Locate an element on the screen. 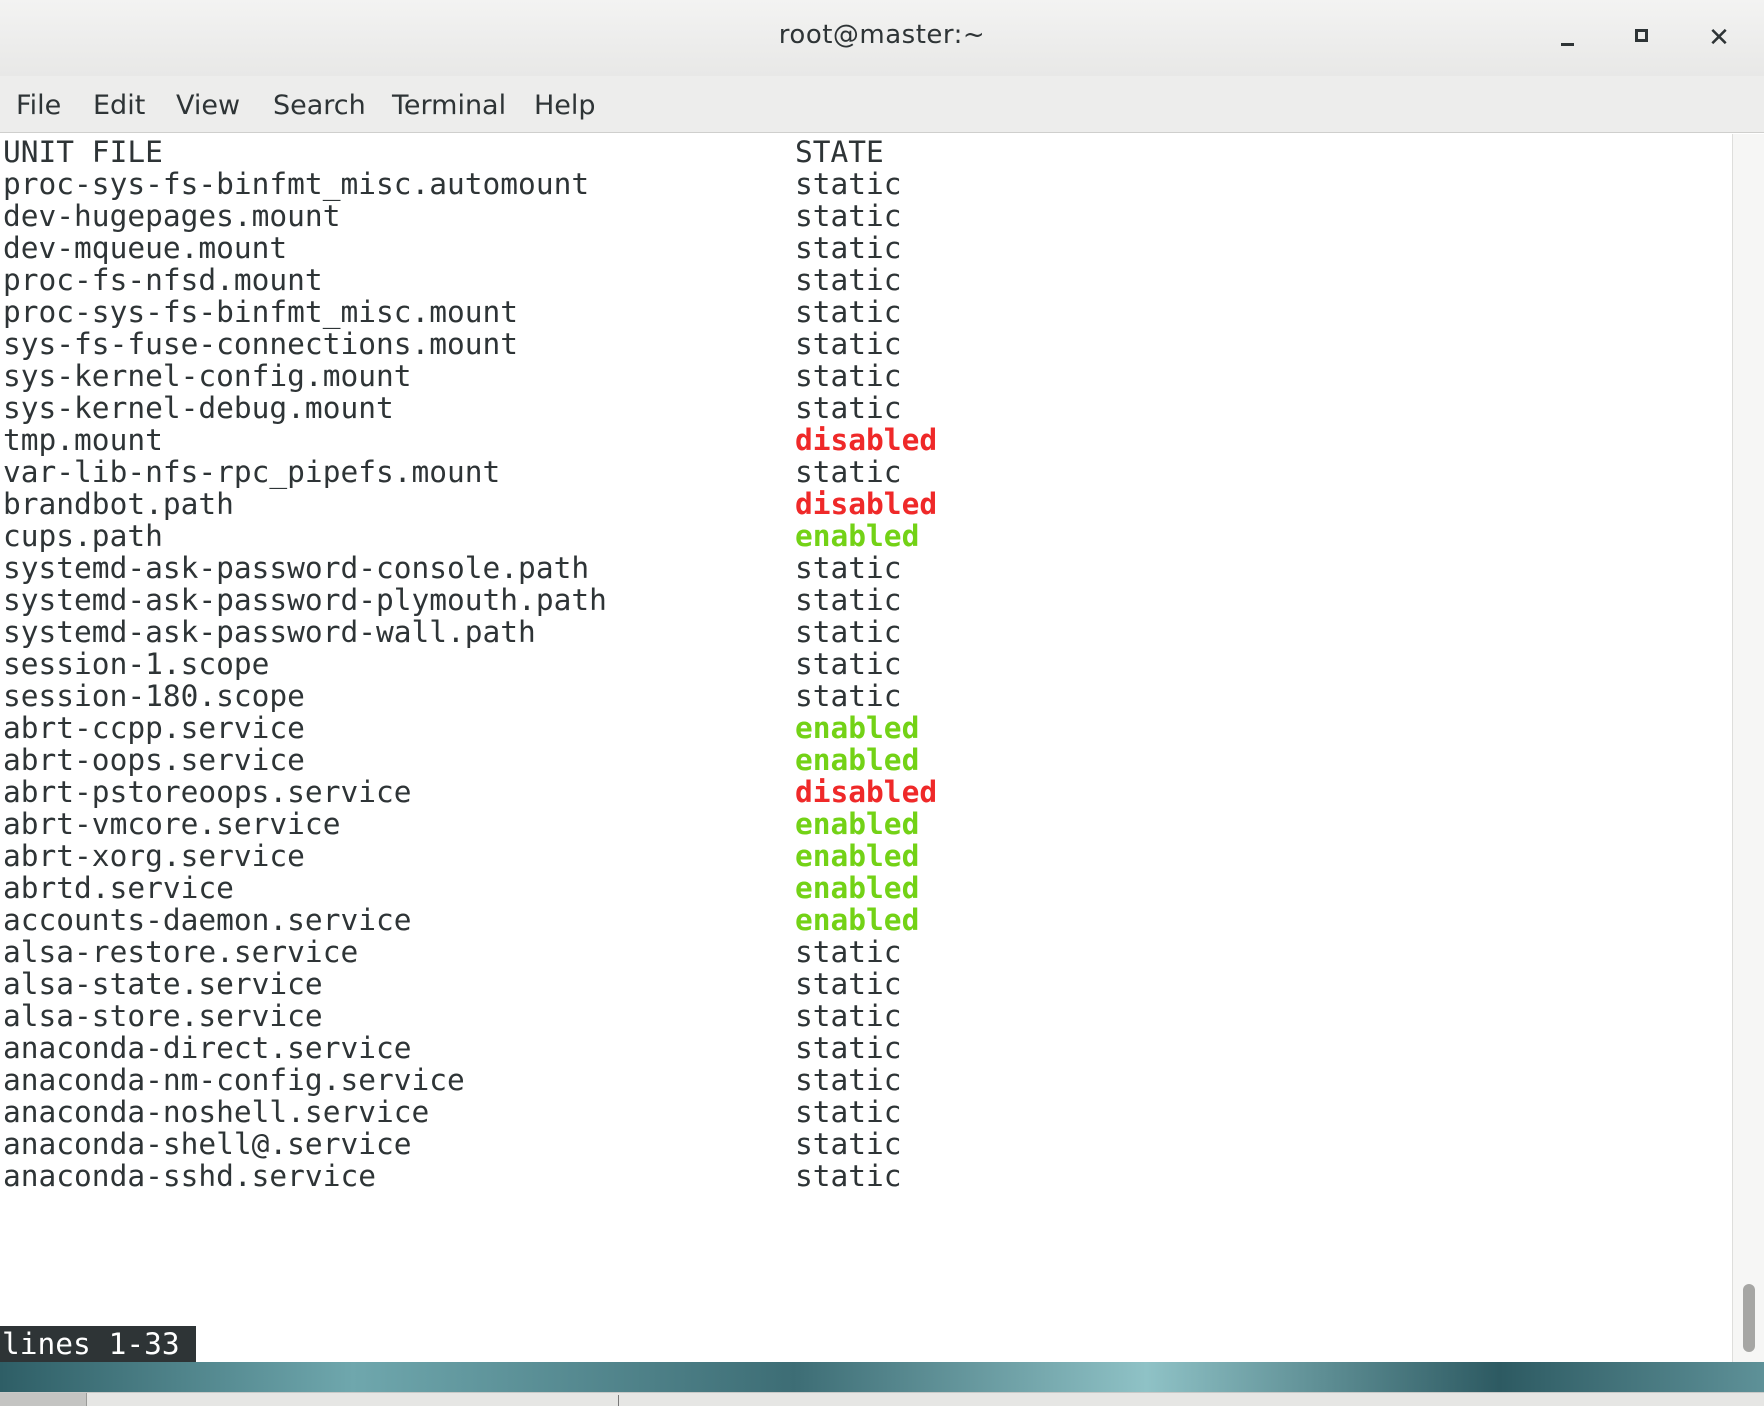 The width and height of the screenshot is (1764, 1406). maximize-button is located at coordinates (1643, 38).